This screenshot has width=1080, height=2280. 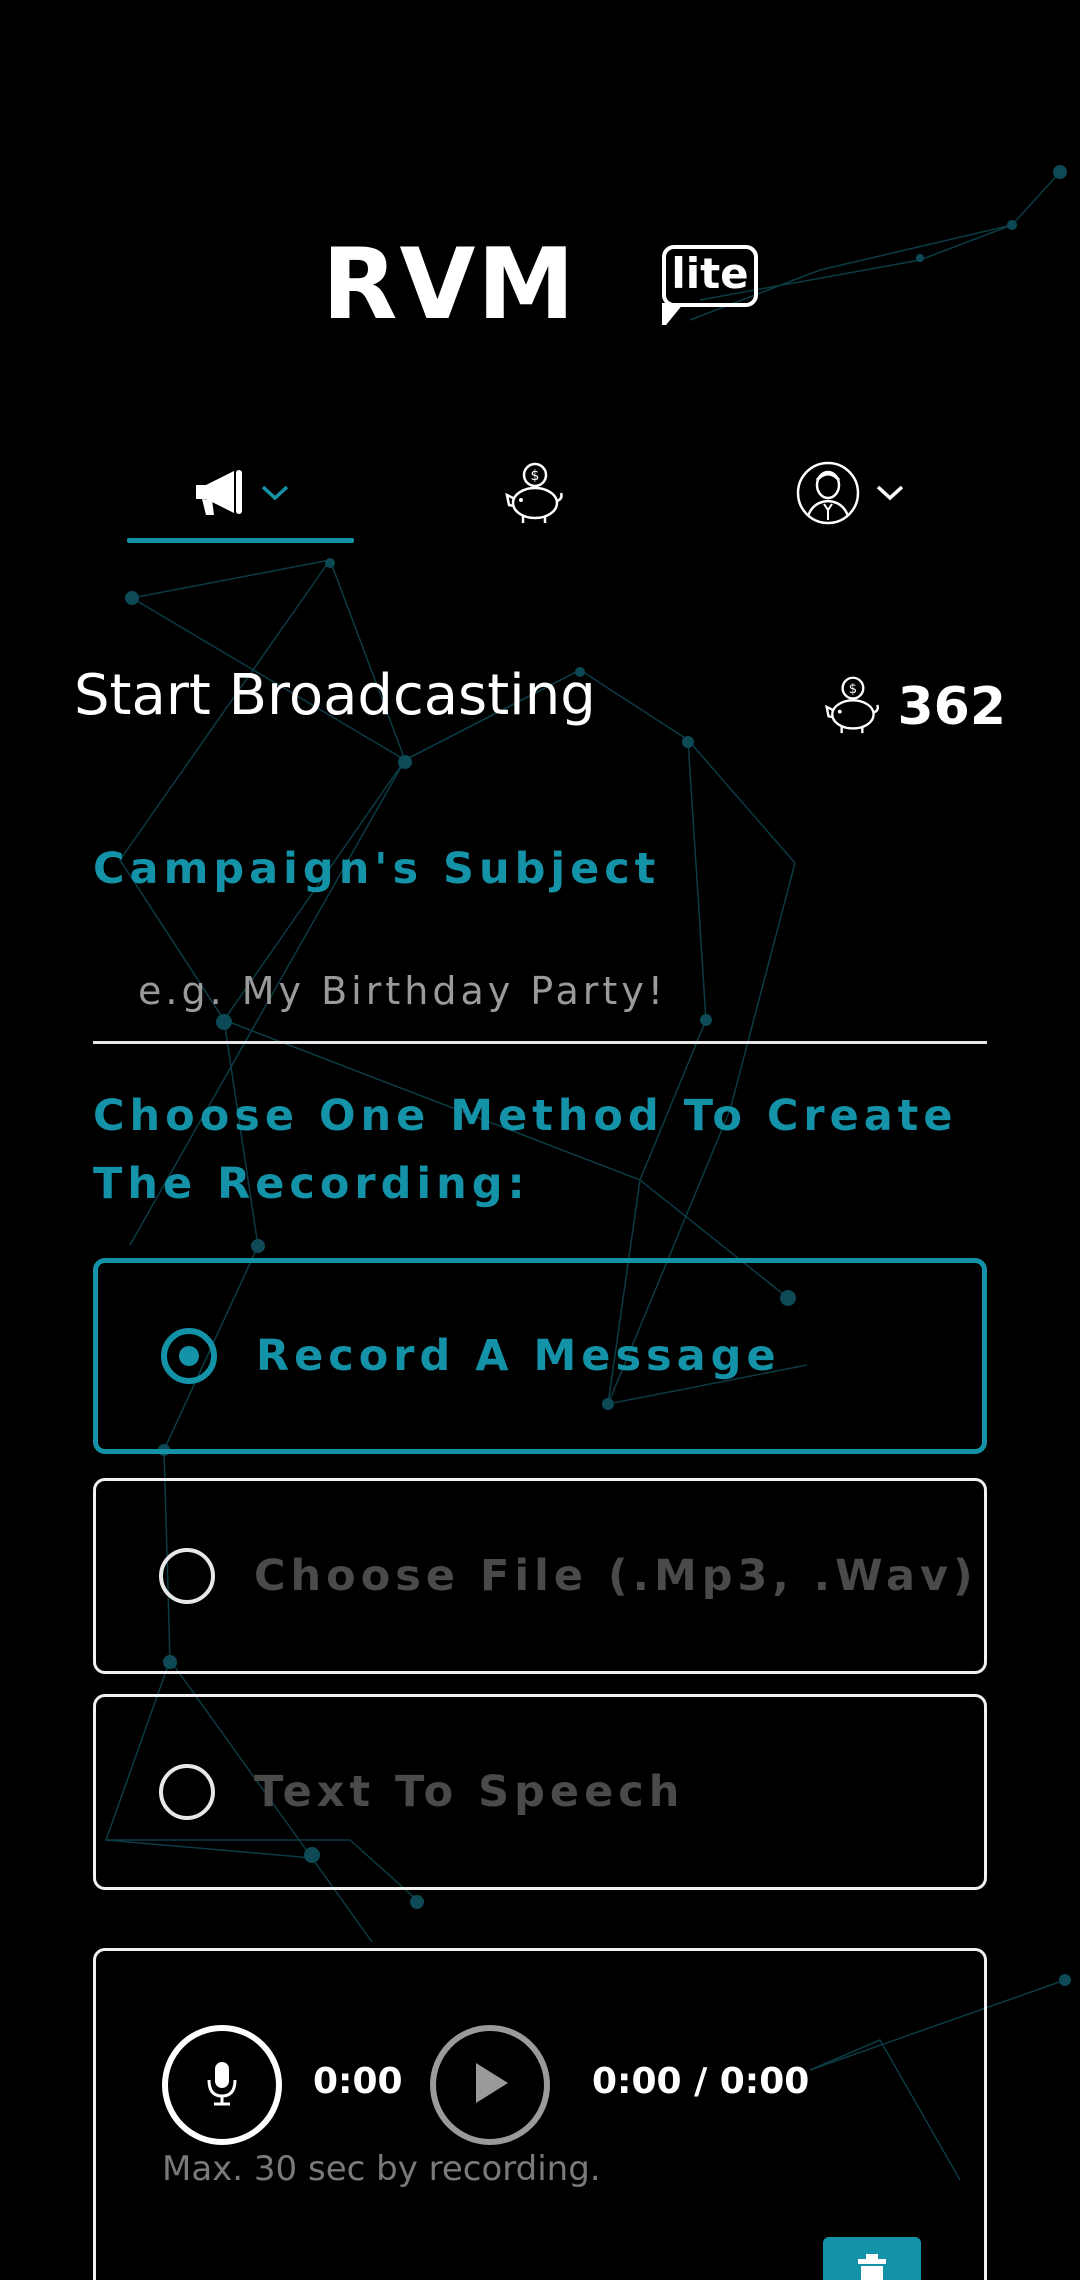 I want to click on logo-badge: lite, so click(x=710, y=285).